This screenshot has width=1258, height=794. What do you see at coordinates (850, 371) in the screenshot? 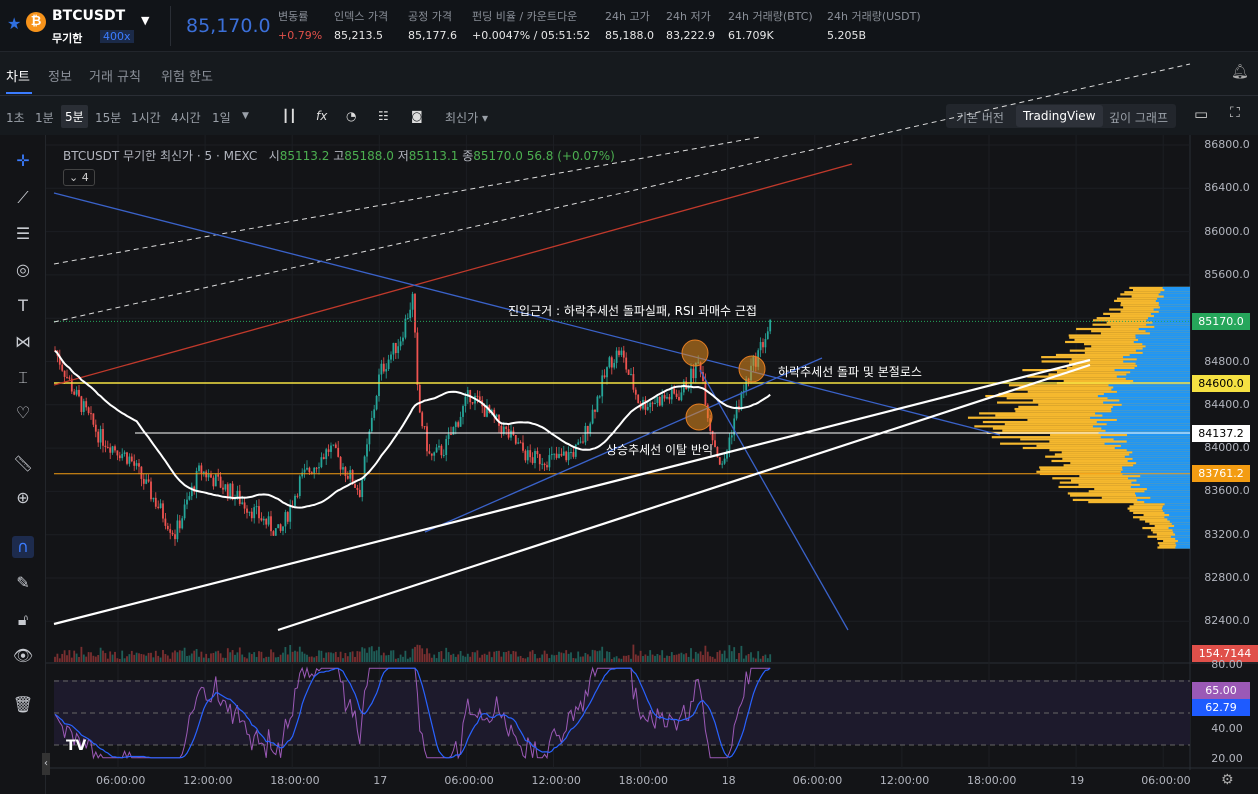
I see `annotation-breakout: 하락추세선 돌파 및 본절로스` at bounding box center [850, 371].